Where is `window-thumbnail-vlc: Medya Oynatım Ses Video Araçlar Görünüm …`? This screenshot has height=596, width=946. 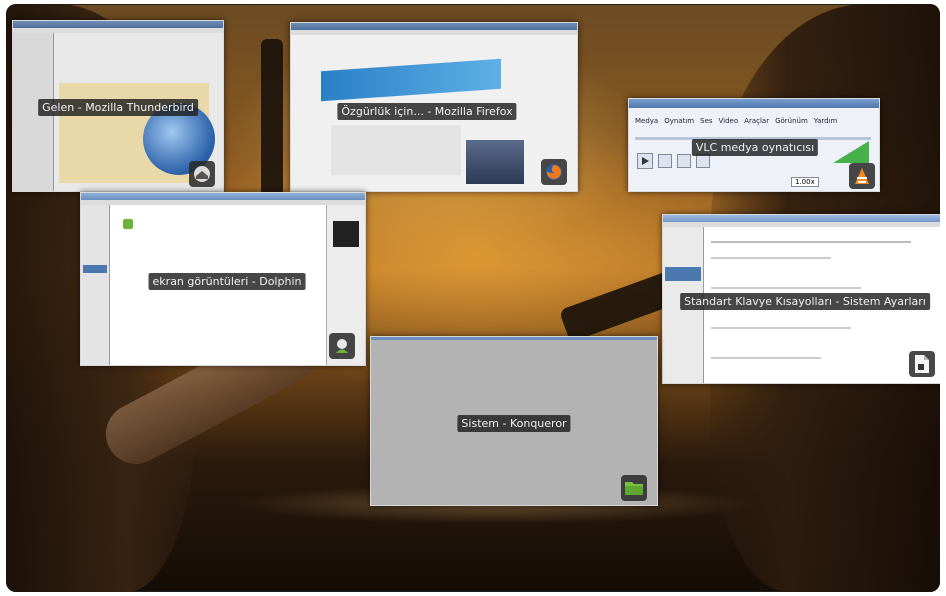
window-thumbnail-vlc: Medya Oynatım Ses Video Araçlar Görünüm … is located at coordinates (754, 145).